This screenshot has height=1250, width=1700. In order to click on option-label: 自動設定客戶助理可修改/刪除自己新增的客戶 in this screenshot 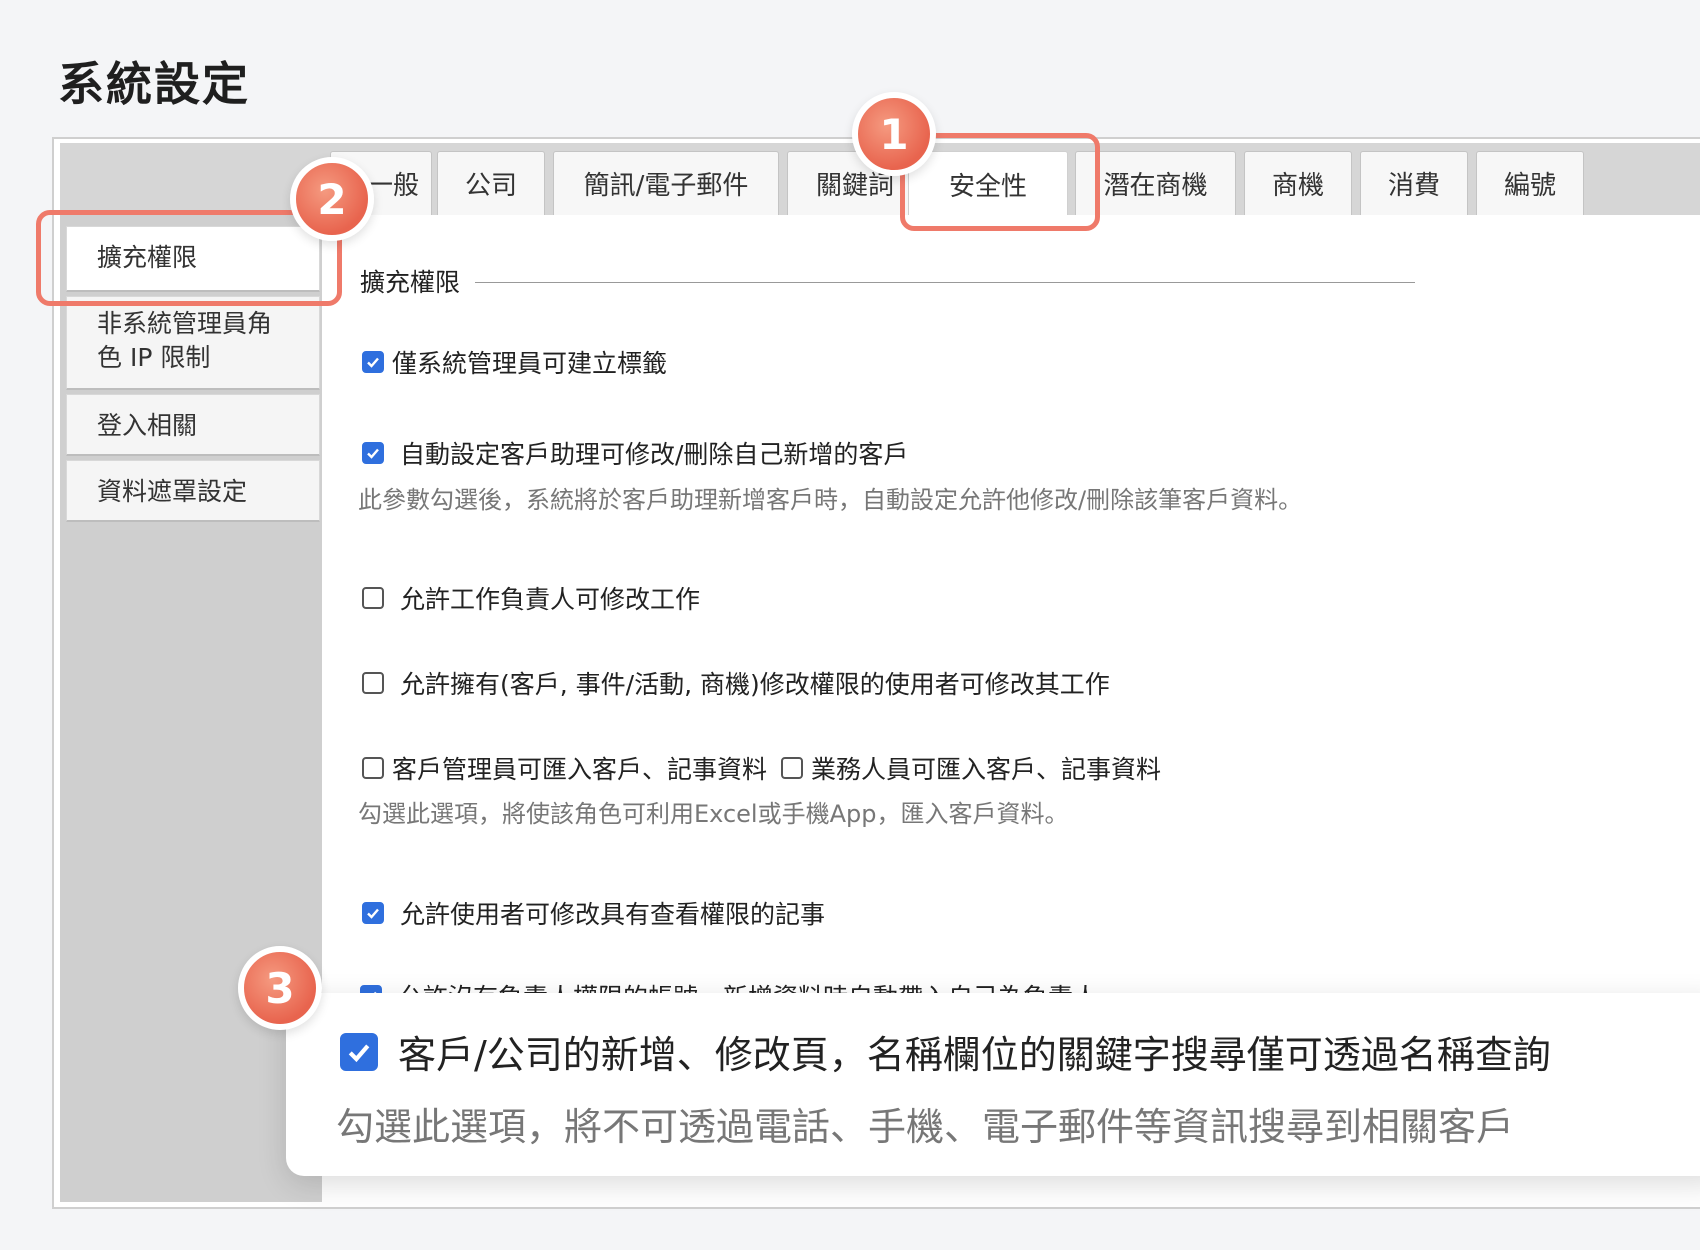, I will do `click(654, 454)`.